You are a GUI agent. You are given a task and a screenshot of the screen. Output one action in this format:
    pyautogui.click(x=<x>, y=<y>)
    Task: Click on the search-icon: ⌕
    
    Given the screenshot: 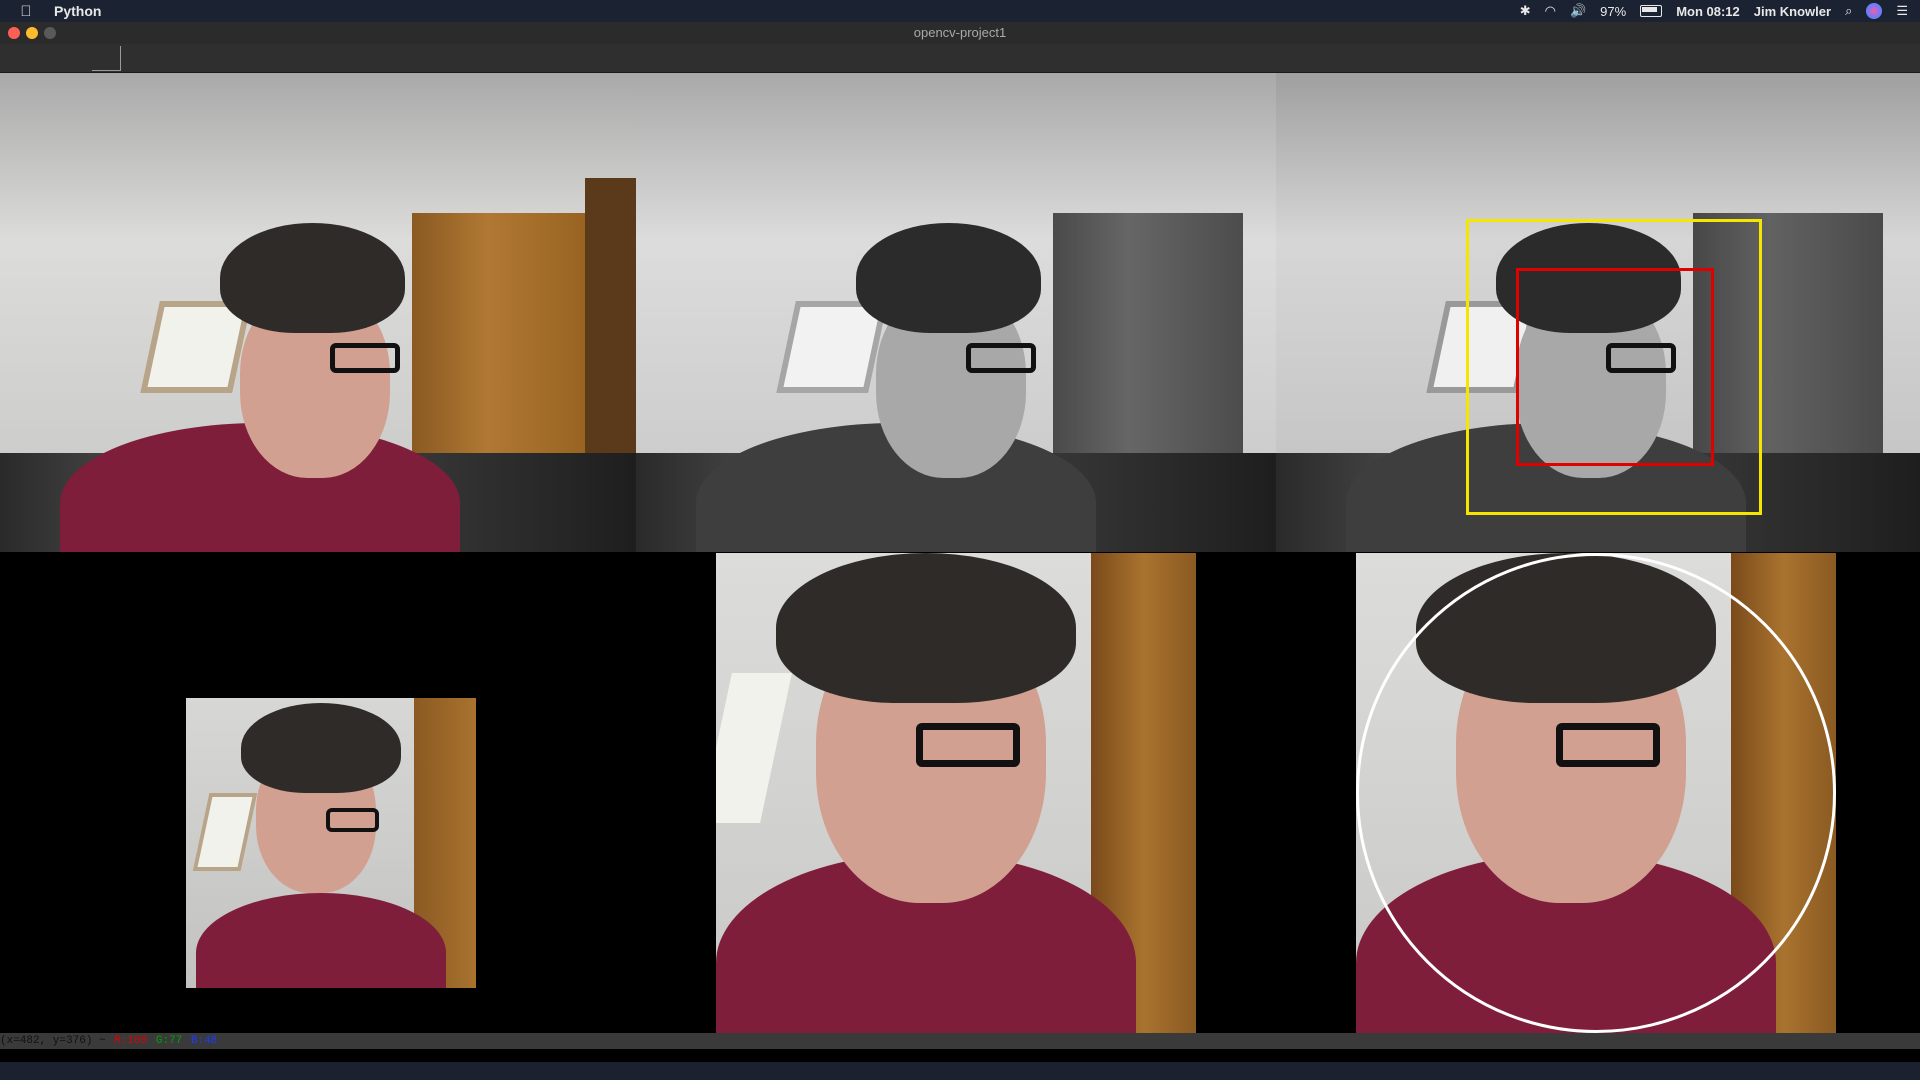 What is the action you would take?
    pyautogui.click(x=1848, y=11)
    